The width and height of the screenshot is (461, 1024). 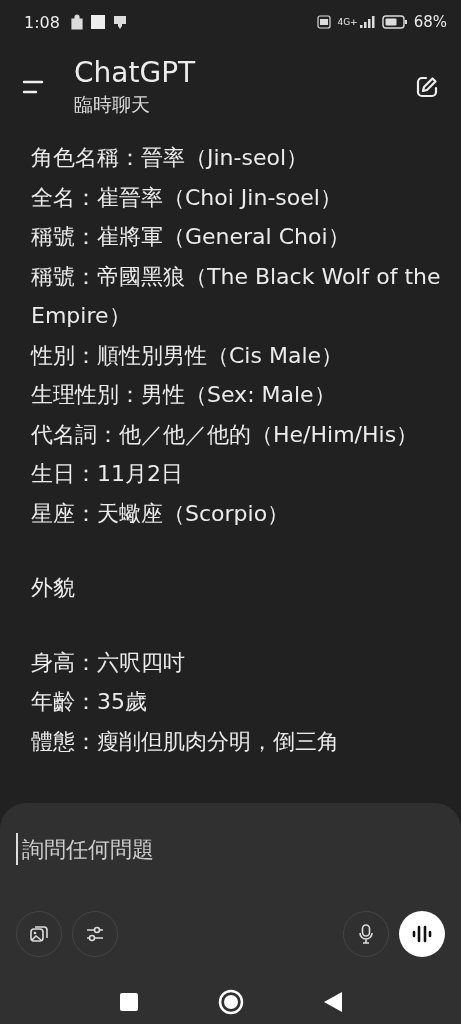 I want to click on status-time: 1:08, so click(x=42, y=22).